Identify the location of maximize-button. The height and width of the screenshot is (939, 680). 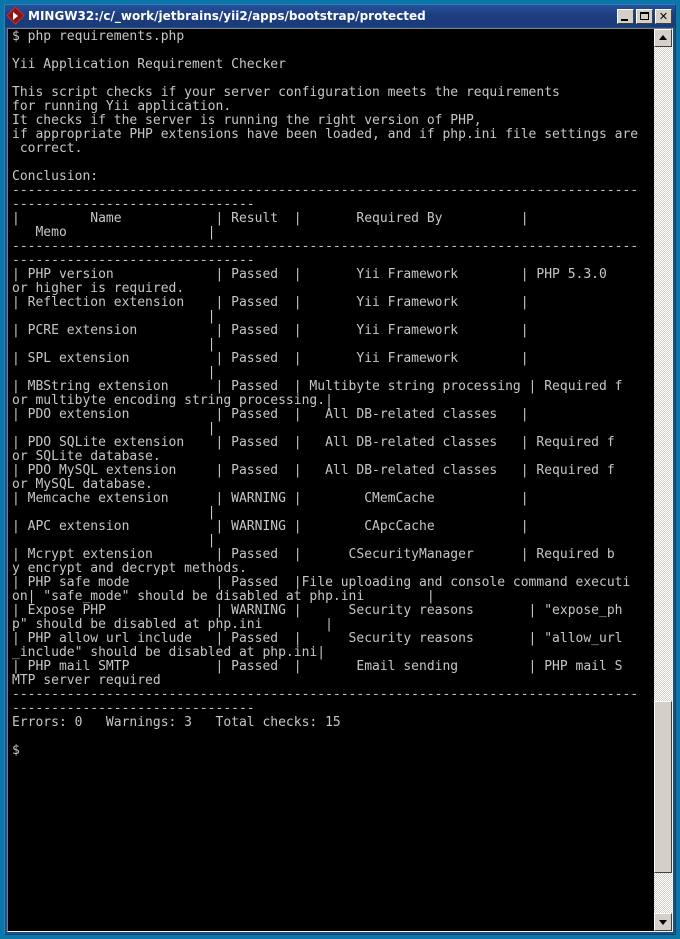
(644, 16).